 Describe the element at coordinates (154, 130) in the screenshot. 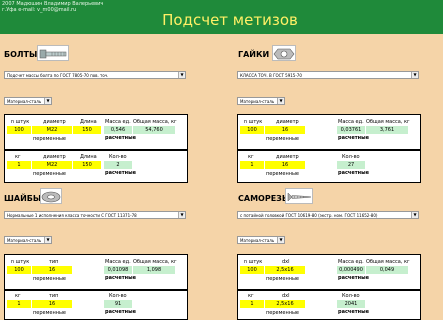

I see `total-mass-value: 54,760` at that location.